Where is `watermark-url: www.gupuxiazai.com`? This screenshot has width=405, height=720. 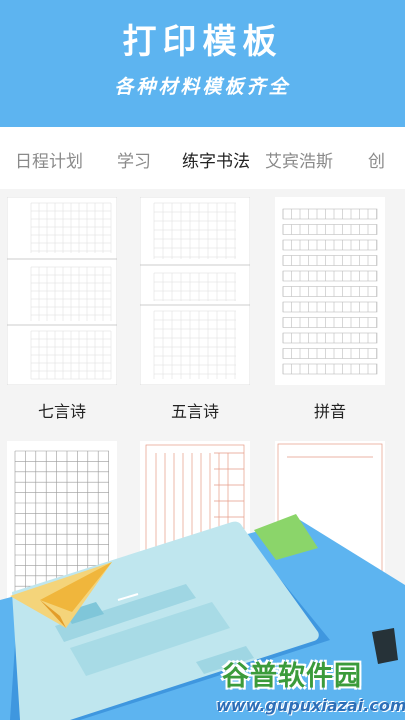
watermark-url: www.gupuxiazai.com is located at coordinates (310, 705).